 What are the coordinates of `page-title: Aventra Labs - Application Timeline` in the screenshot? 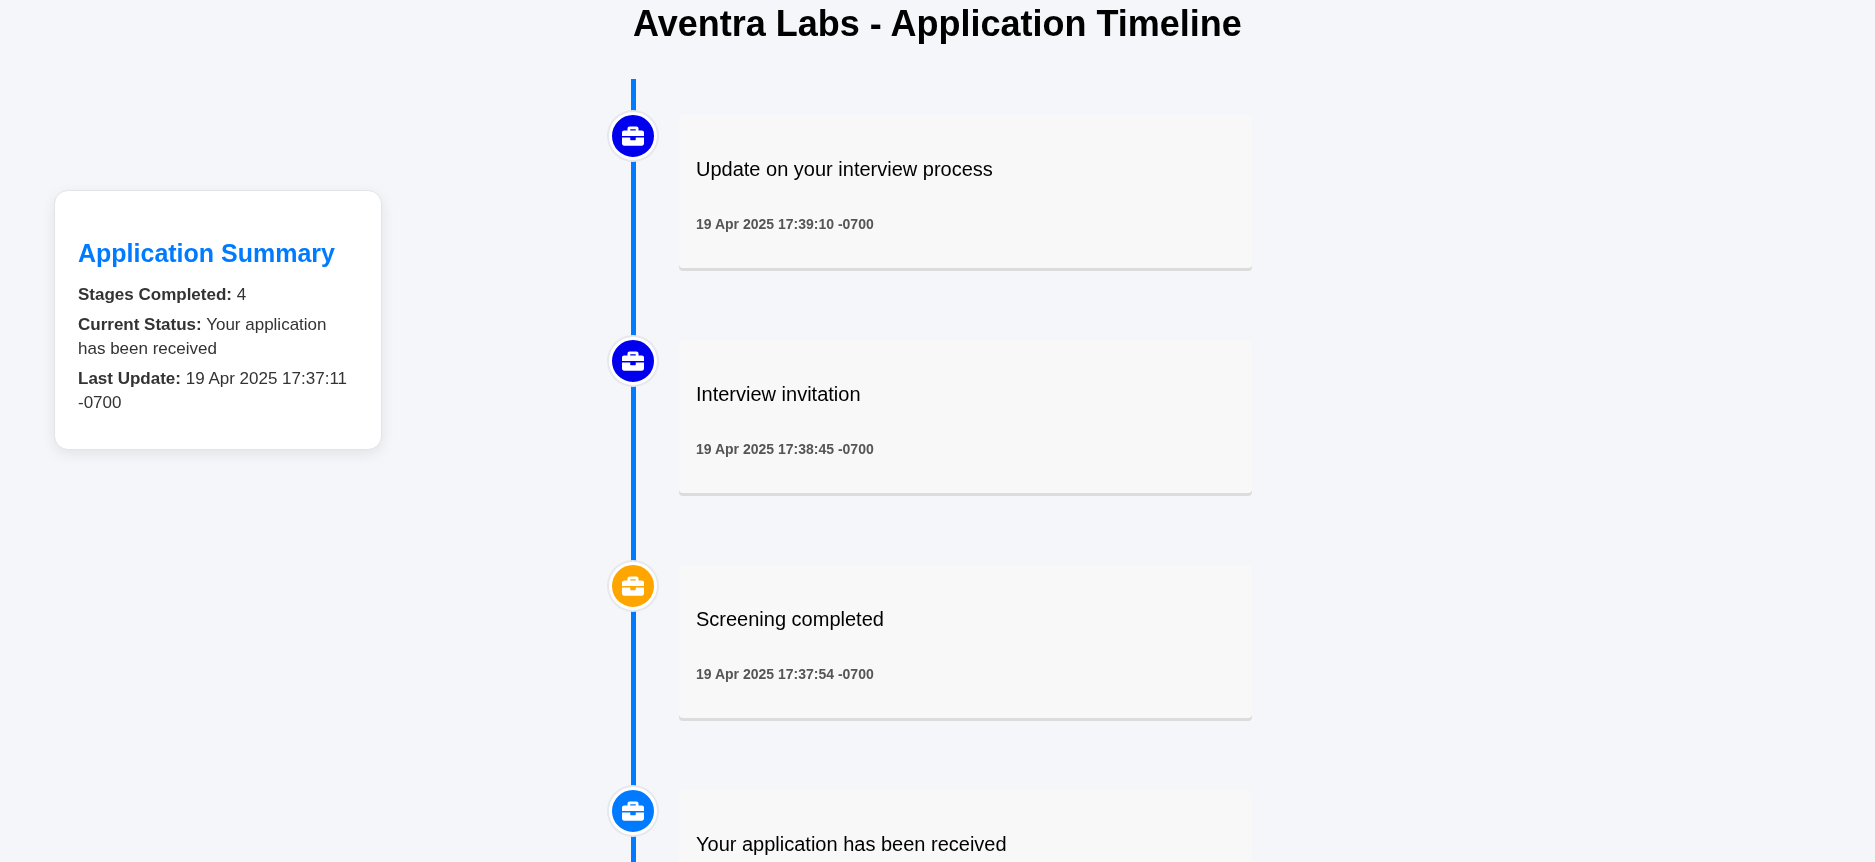 It's located at (937, 25).